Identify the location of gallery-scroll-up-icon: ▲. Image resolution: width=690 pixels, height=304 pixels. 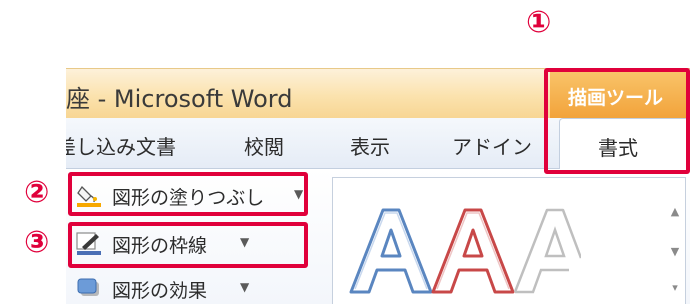
(675, 212).